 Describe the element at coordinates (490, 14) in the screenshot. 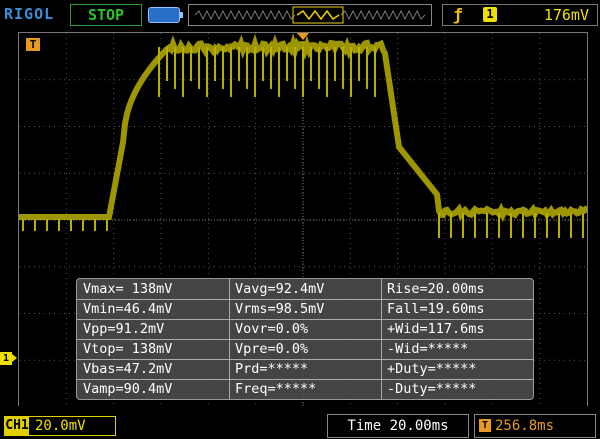

I see `trigger-source: 1` at that location.